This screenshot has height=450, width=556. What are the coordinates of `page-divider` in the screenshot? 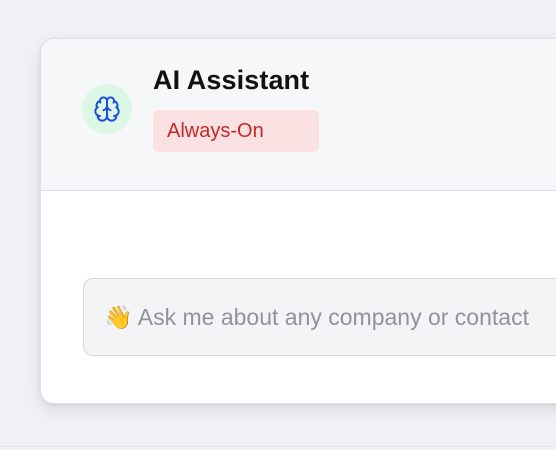 It's located at (278, 446).